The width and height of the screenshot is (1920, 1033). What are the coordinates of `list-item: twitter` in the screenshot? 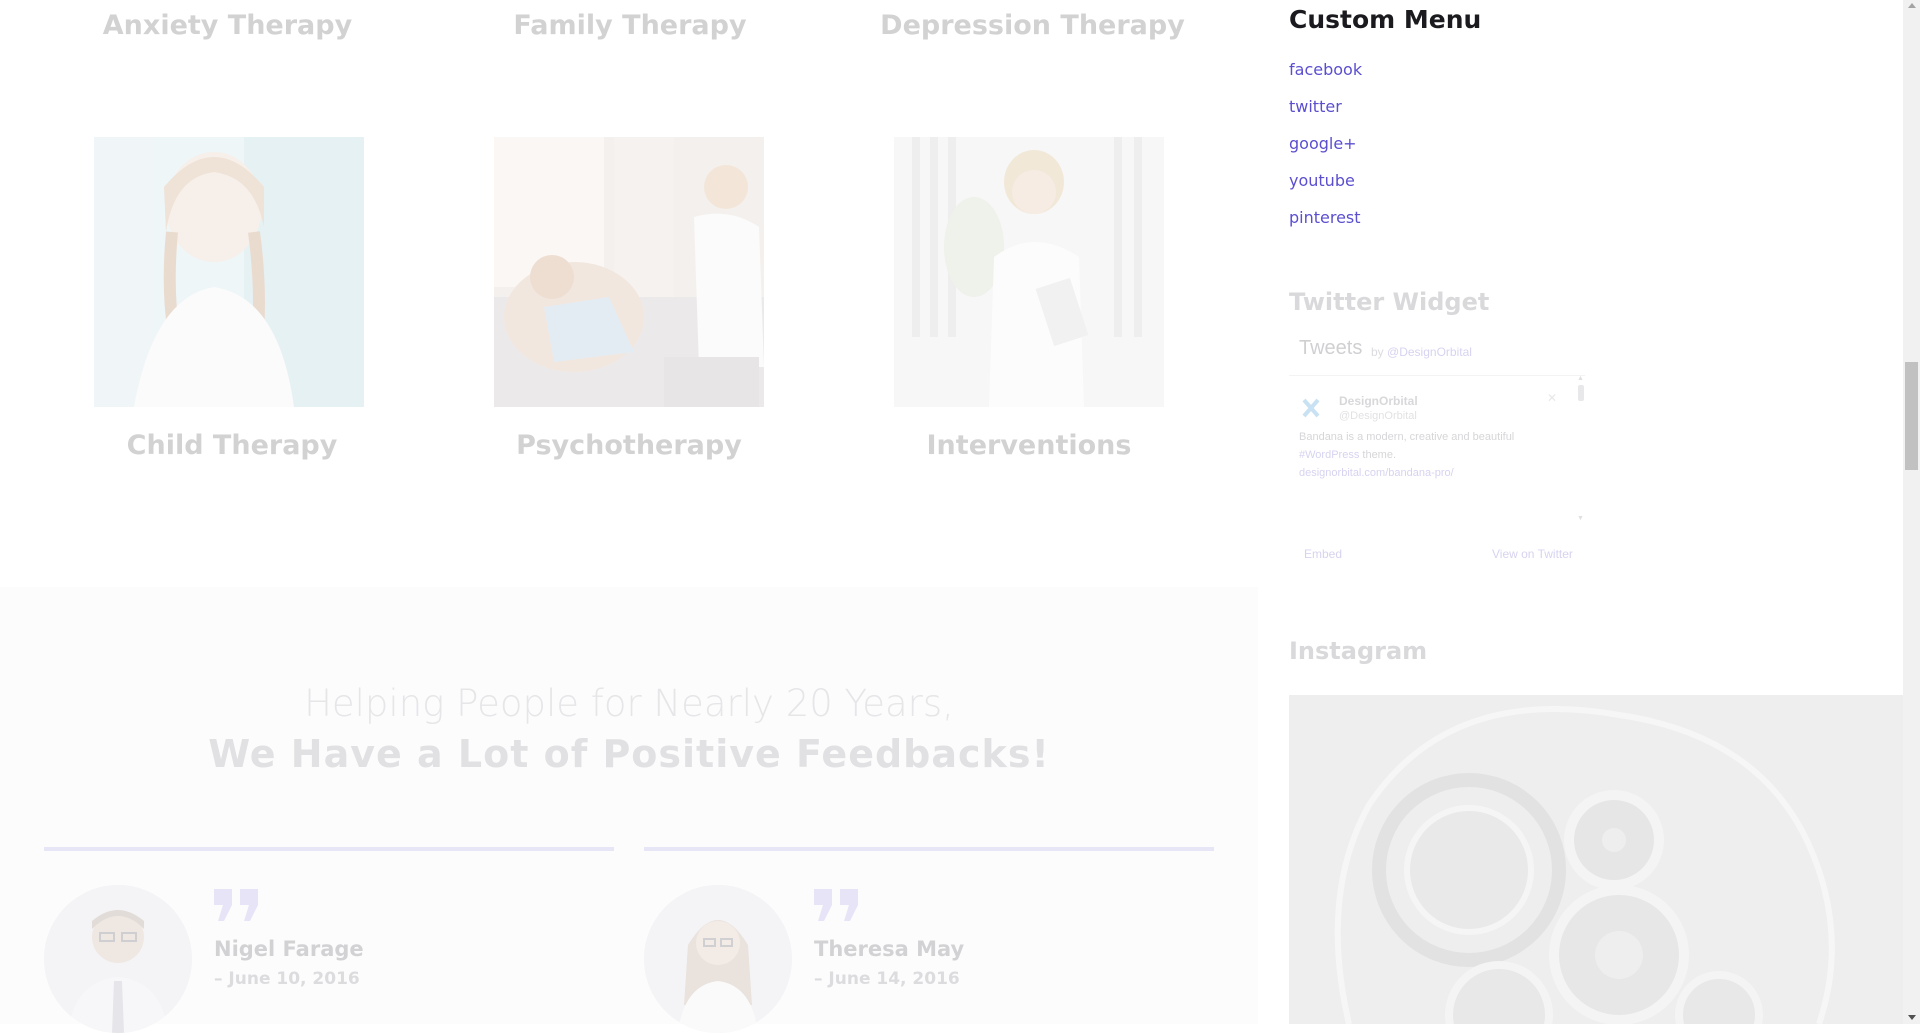 It's located at (1325, 115).